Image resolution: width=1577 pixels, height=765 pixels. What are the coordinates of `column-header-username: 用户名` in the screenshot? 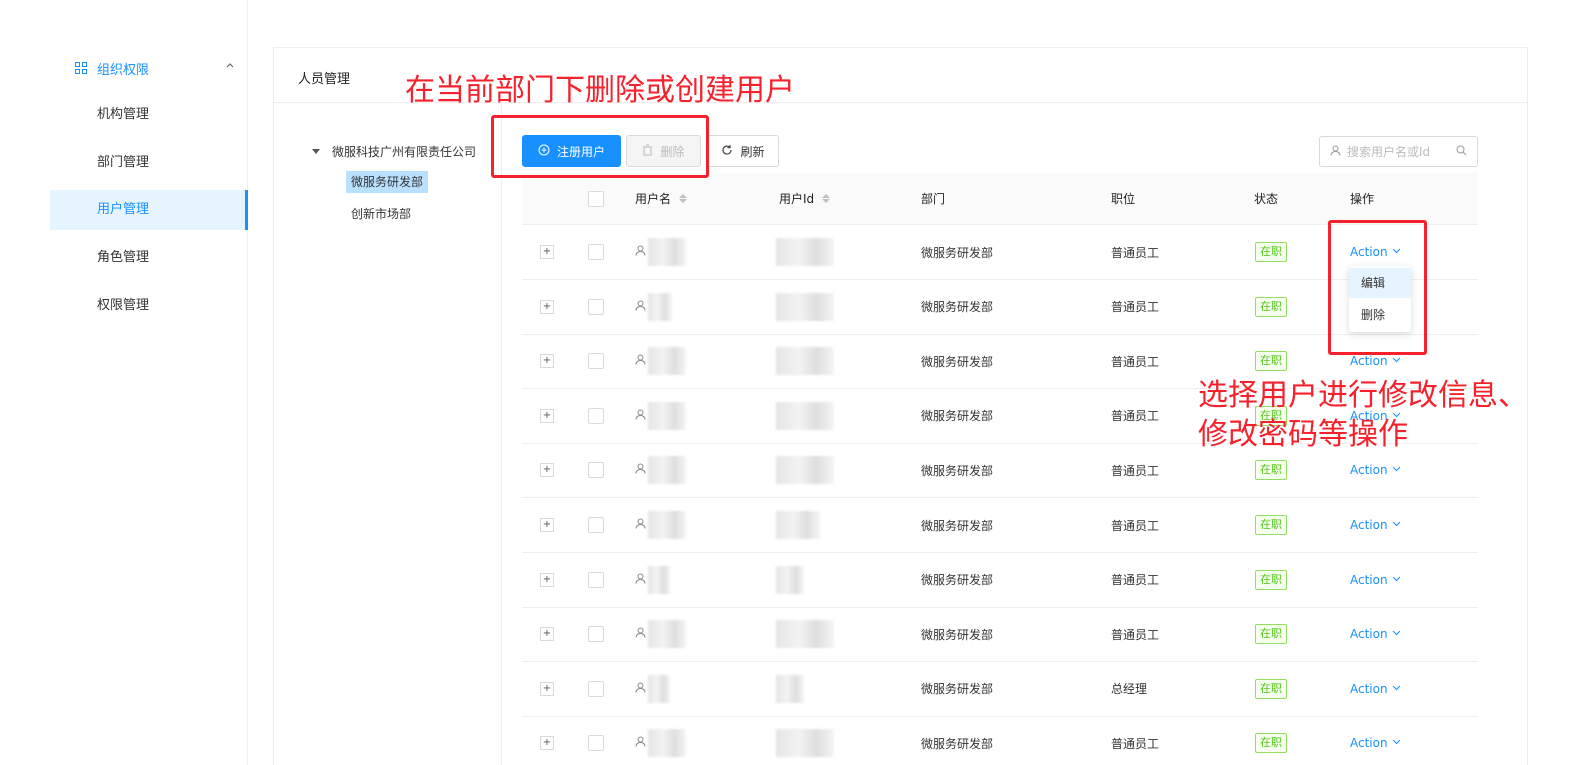 It's located at (661, 198).